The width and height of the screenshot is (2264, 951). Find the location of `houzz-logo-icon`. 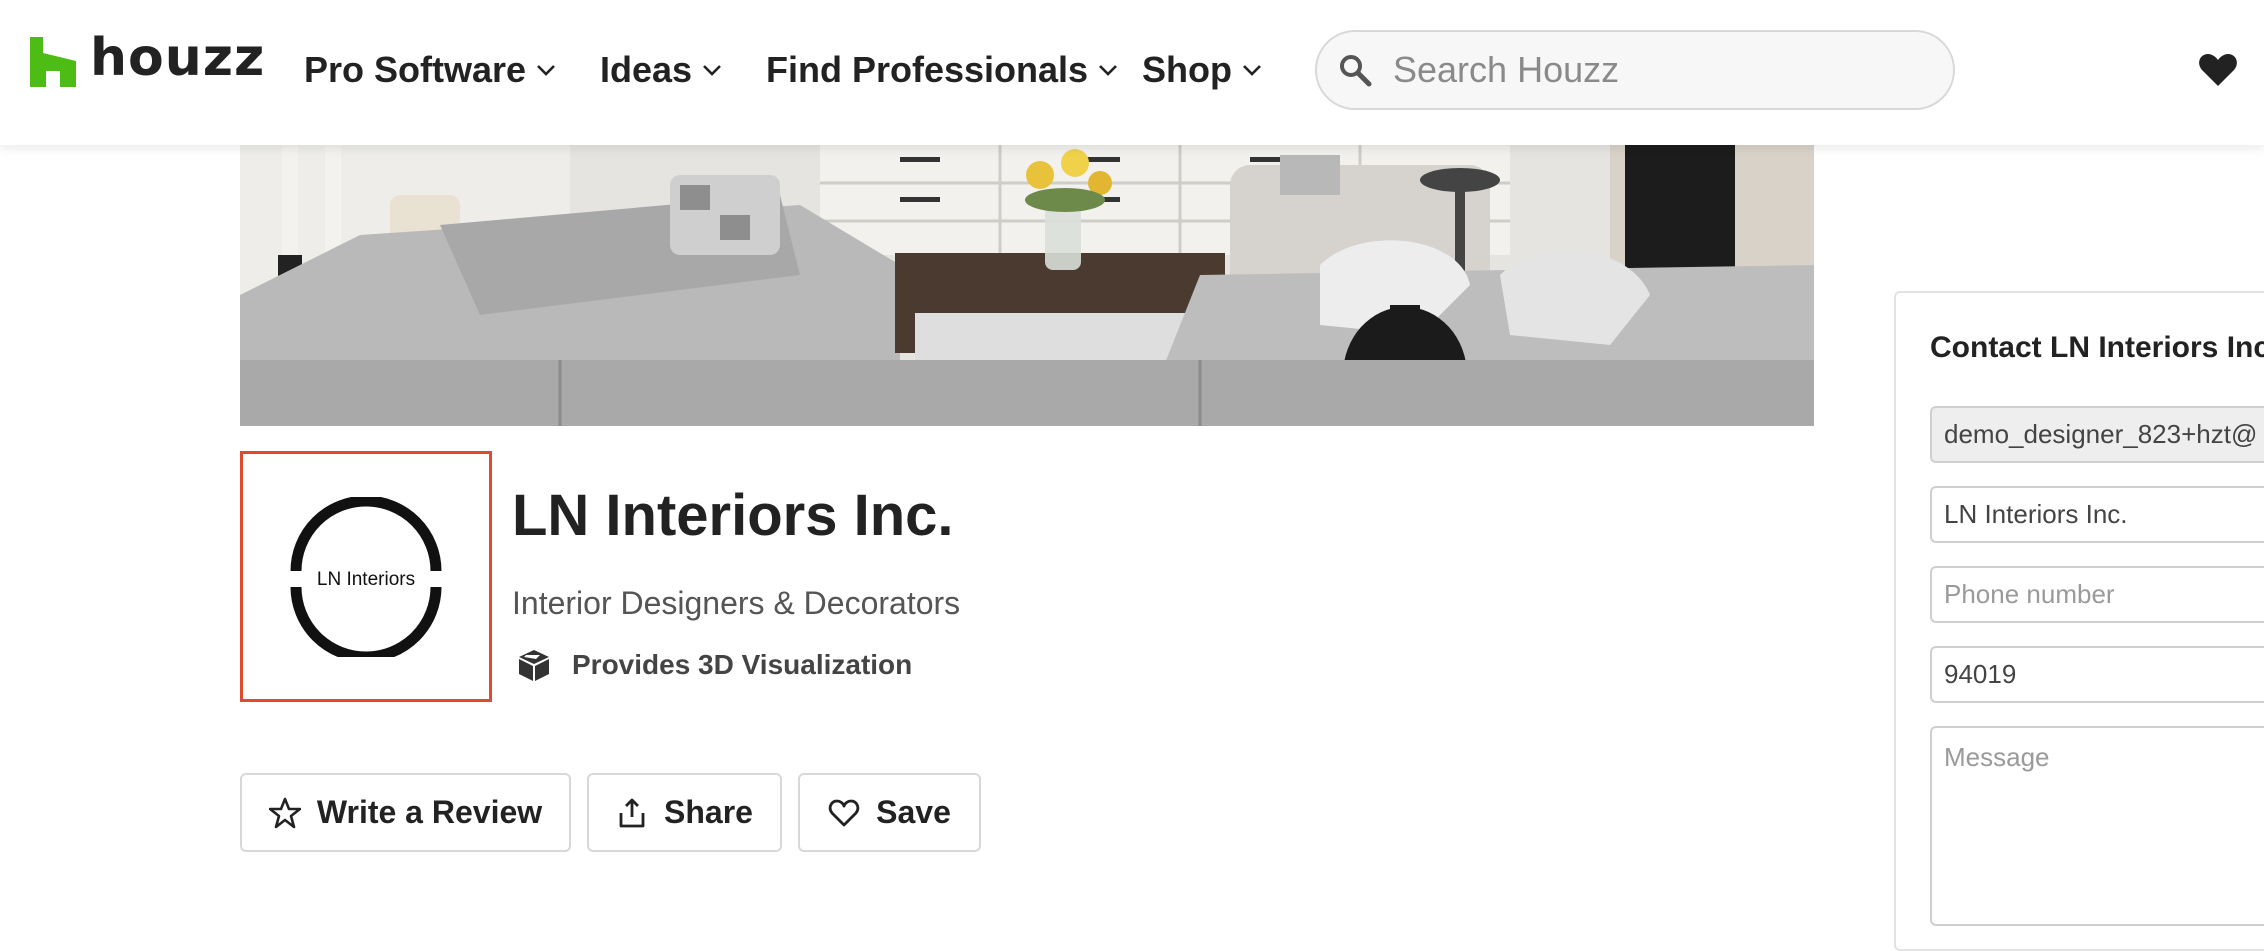

houzz-logo-icon is located at coordinates (53, 62).